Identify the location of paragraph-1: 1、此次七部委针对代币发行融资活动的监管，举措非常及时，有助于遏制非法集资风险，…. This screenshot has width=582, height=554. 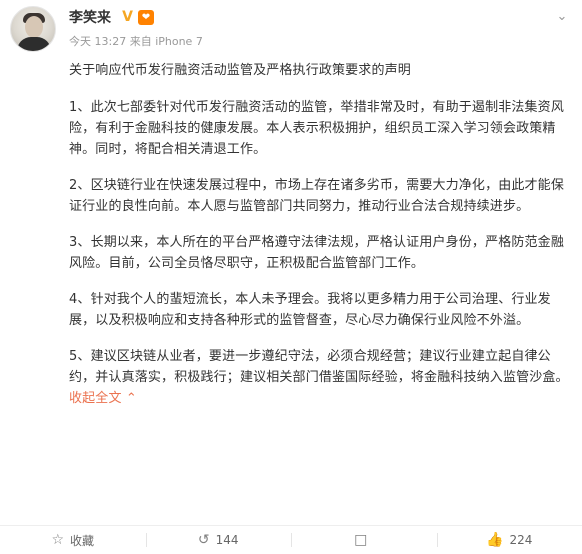
(316, 128).